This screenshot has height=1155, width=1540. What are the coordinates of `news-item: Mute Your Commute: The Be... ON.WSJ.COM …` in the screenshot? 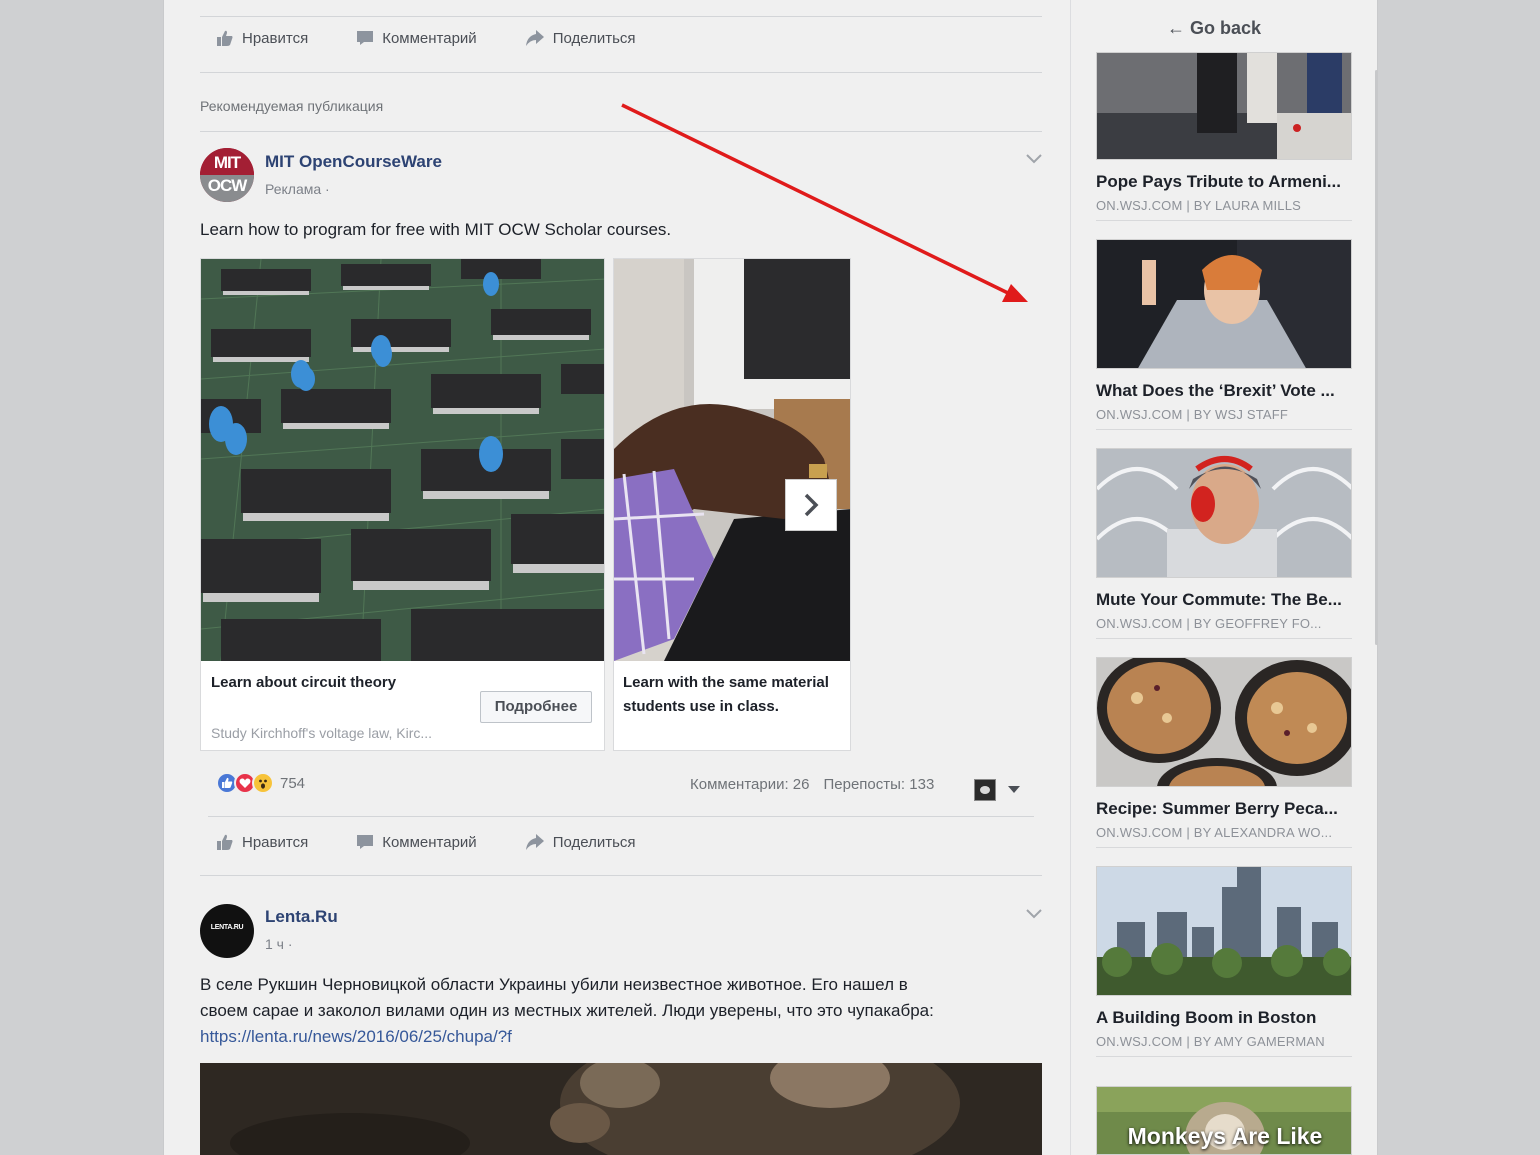 It's located at (1224, 543).